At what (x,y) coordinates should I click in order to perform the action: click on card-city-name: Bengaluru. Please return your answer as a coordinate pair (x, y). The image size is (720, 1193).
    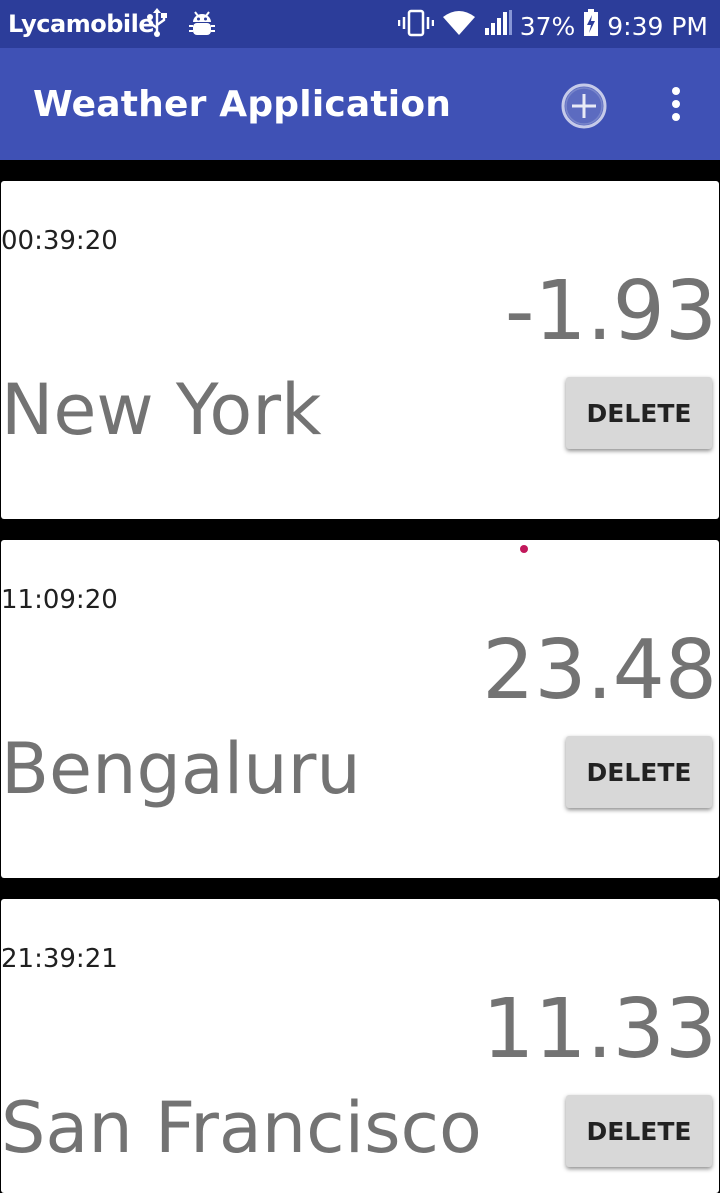
    Looking at the image, I should click on (181, 769).